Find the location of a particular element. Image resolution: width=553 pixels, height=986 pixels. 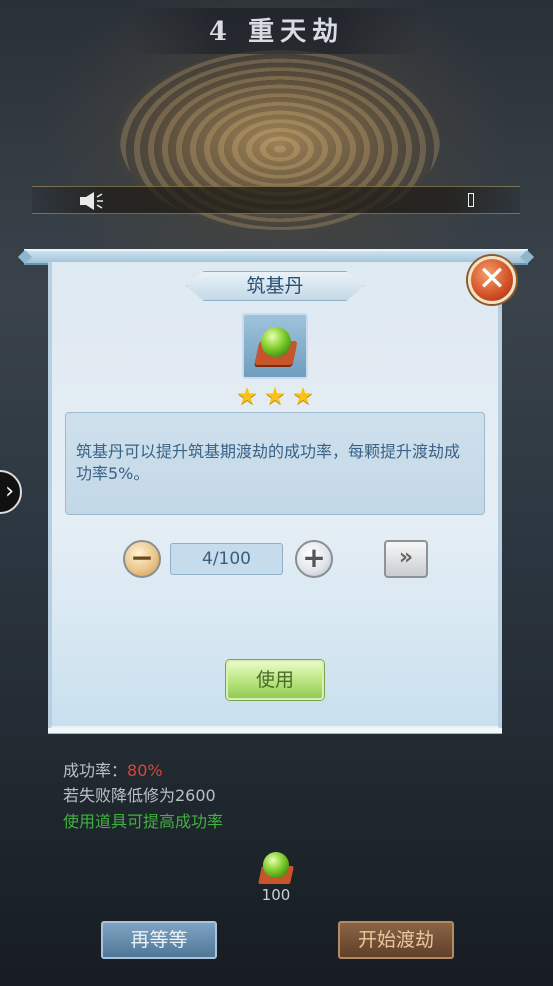

quantity-field: 4/100 is located at coordinates (226, 559).